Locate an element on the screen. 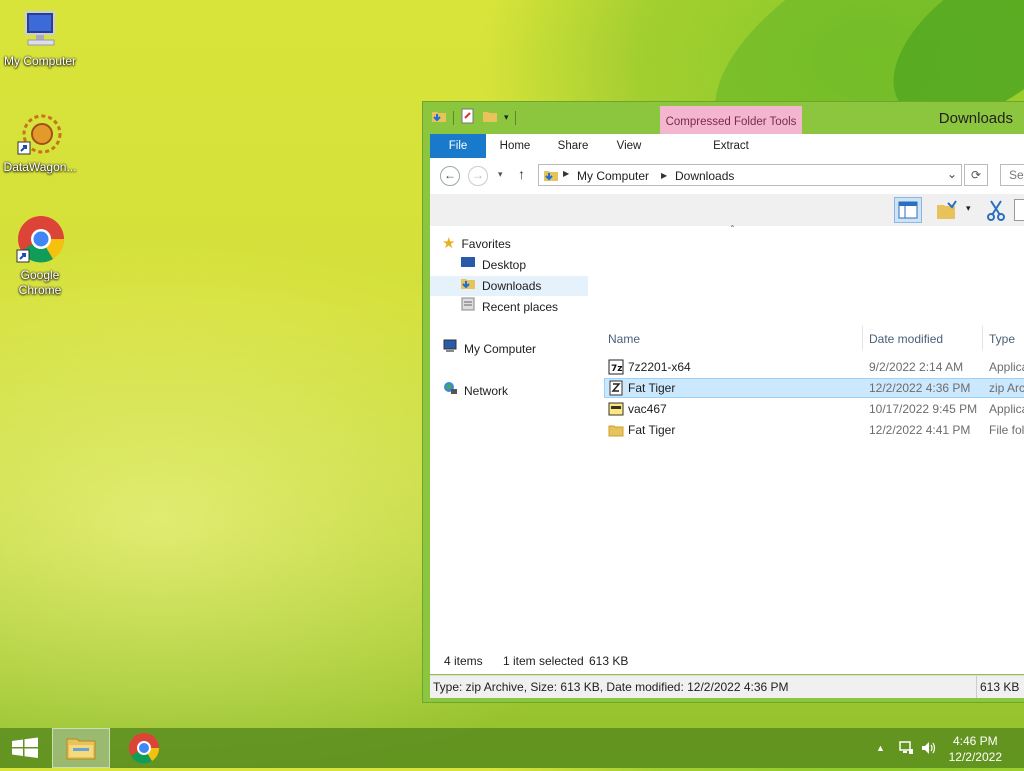 This screenshot has height=771, width=1024. star-icon: ★ is located at coordinates (449, 243).